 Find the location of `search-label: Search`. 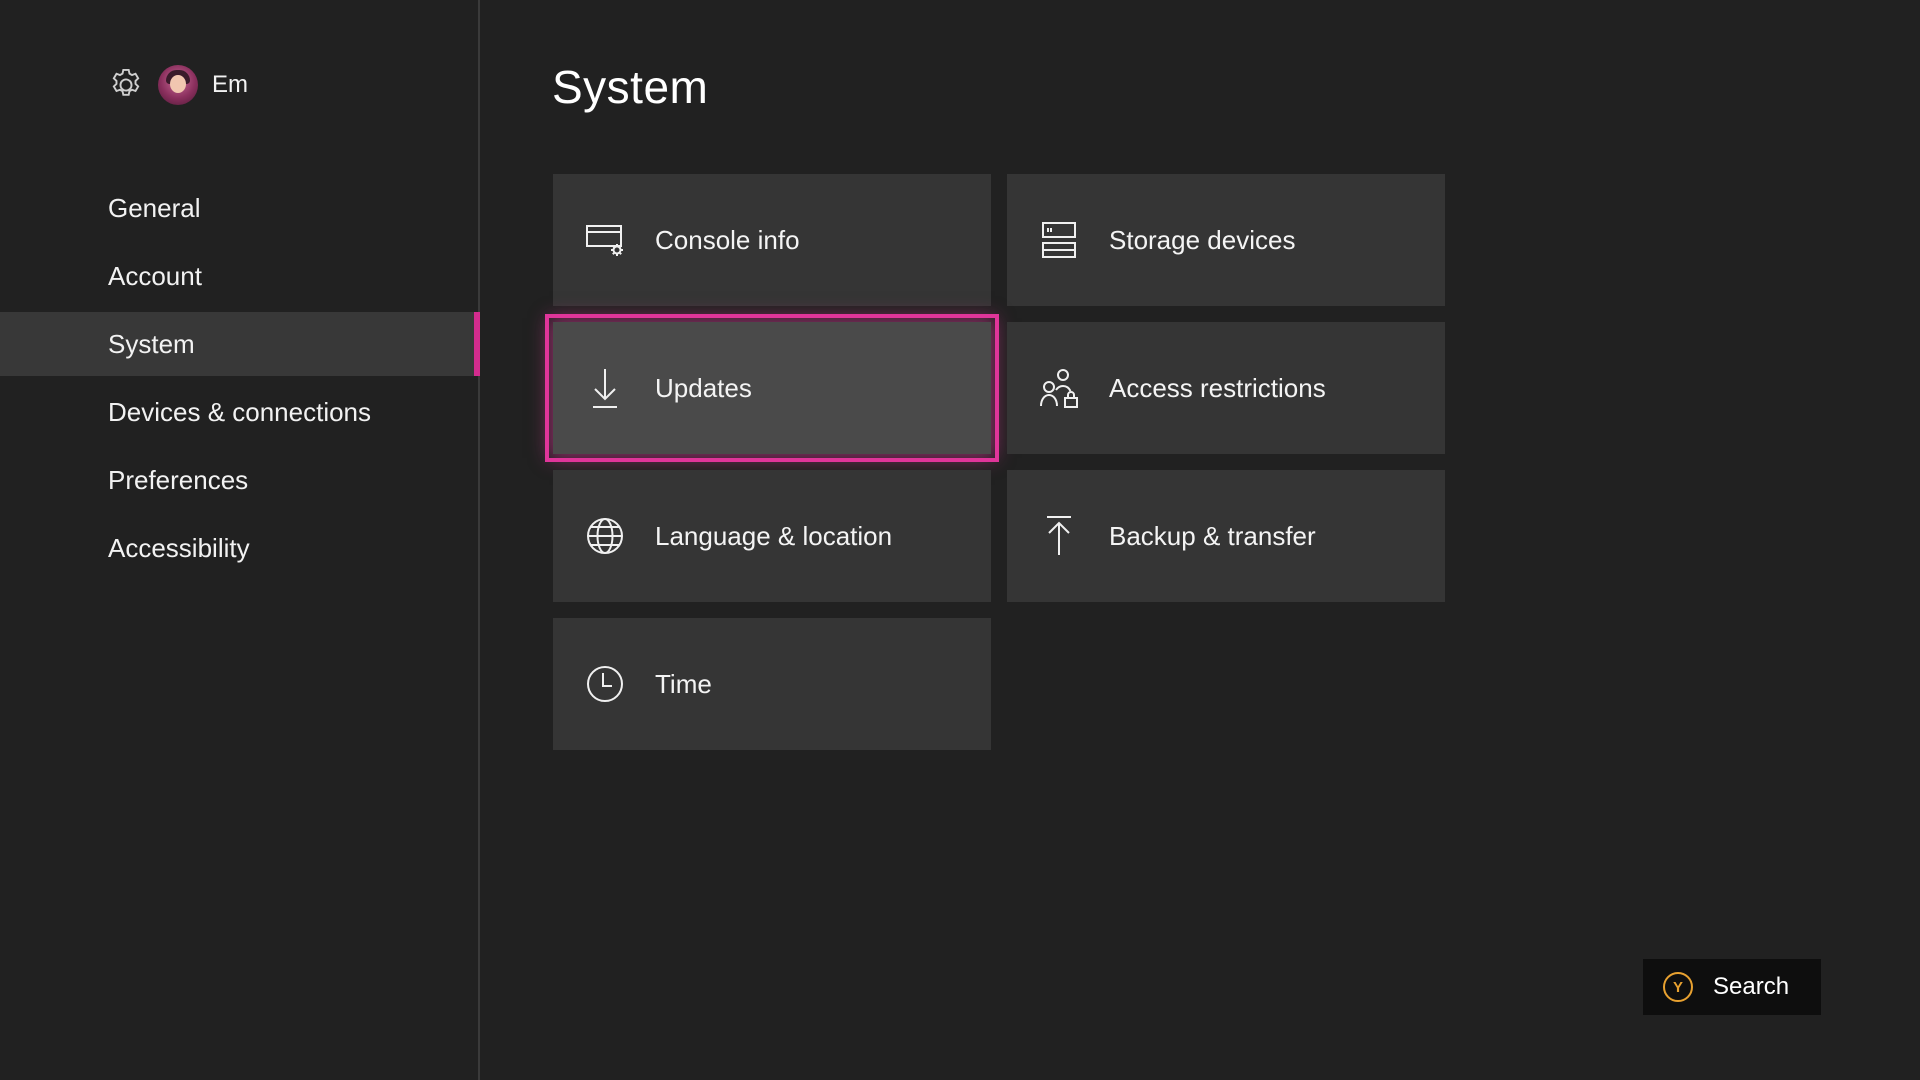

search-label: Search is located at coordinates (1751, 986).